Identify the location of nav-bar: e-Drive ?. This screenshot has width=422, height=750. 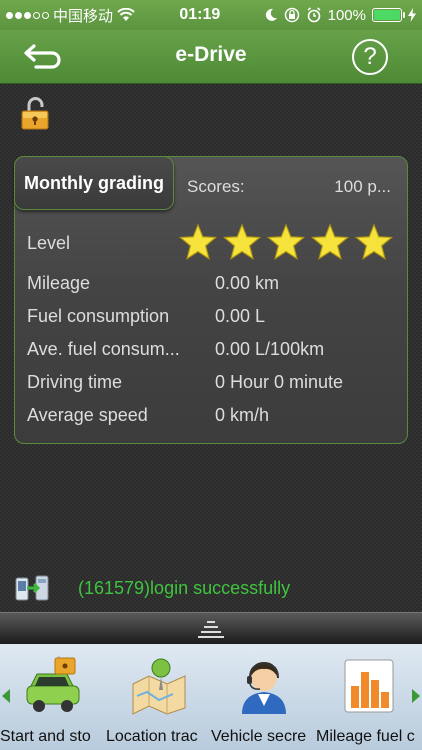
(211, 57).